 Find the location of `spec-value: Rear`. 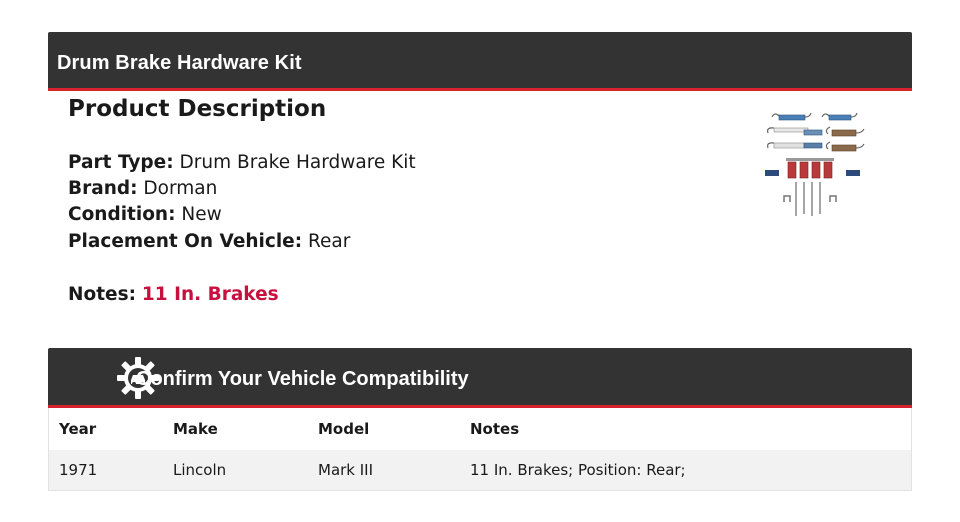

spec-value: Rear is located at coordinates (329, 241).